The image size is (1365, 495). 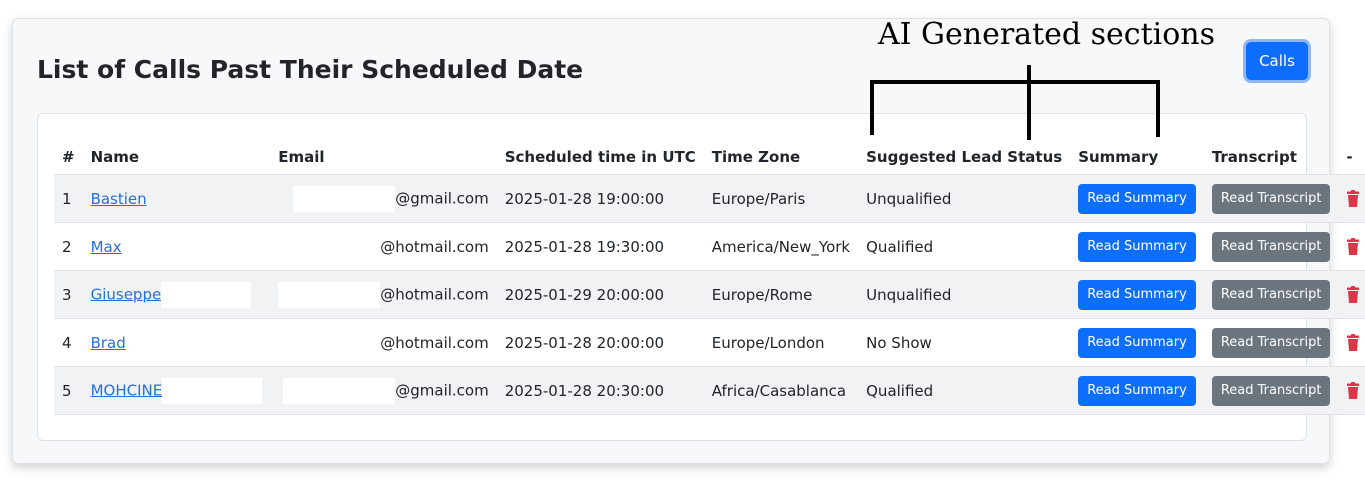 What do you see at coordinates (964, 151) in the screenshot?
I see `col-lead-status: Suggested Lead Status` at bounding box center [964, 151].